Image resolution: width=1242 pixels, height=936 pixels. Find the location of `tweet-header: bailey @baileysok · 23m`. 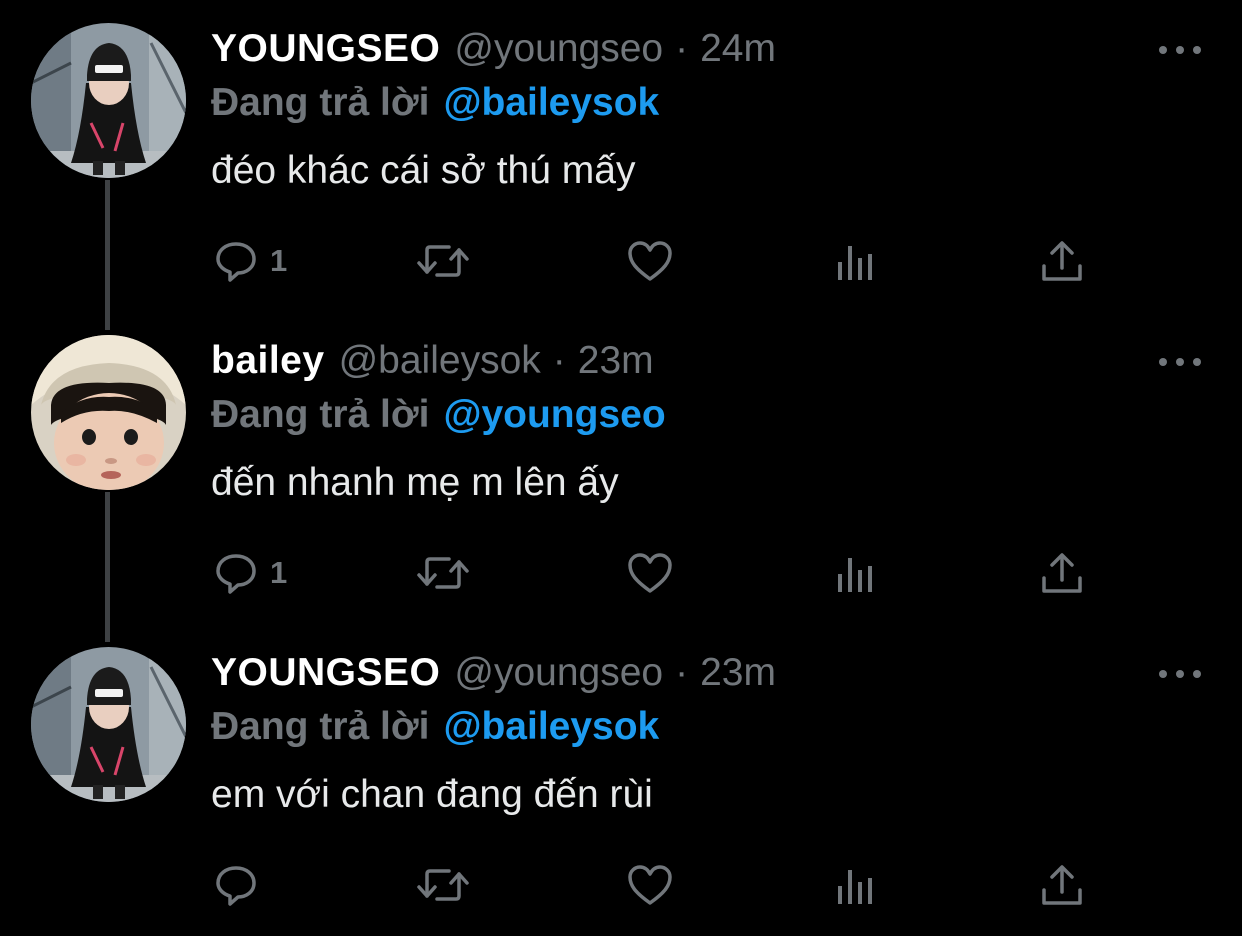

tweet-header: bailey @baileysok · 23m is located at coordinates (432, 361).